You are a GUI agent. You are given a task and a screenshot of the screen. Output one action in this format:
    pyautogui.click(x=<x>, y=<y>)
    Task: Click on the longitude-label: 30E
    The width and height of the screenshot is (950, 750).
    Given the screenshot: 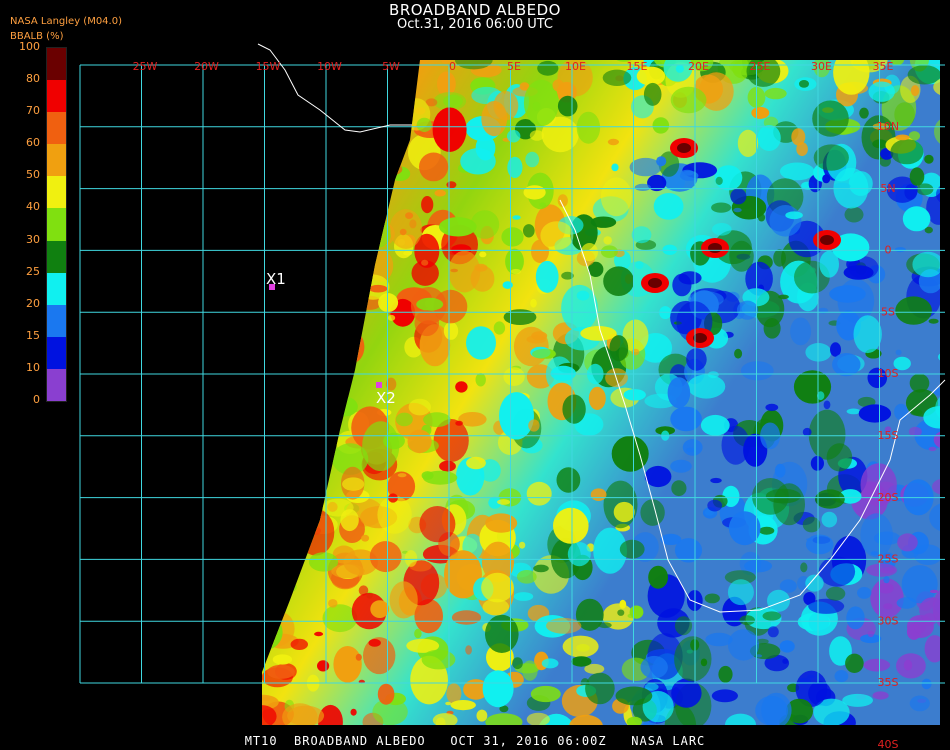 What is the action you would take?
    pyautogui.click(x=821, y=66)
    